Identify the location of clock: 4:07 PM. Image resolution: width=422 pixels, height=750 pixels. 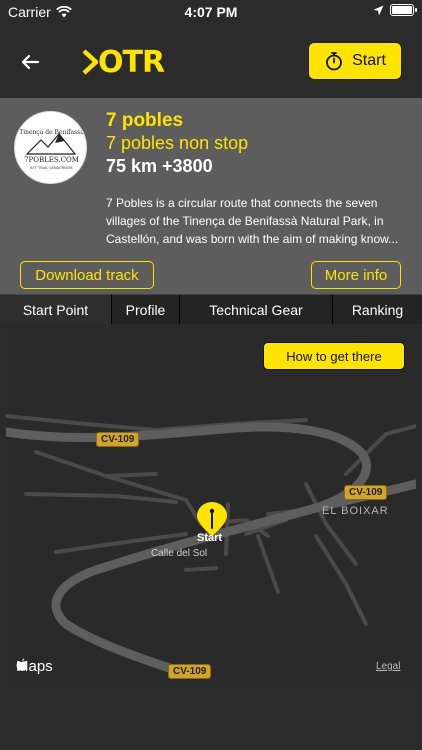
(211, 12).